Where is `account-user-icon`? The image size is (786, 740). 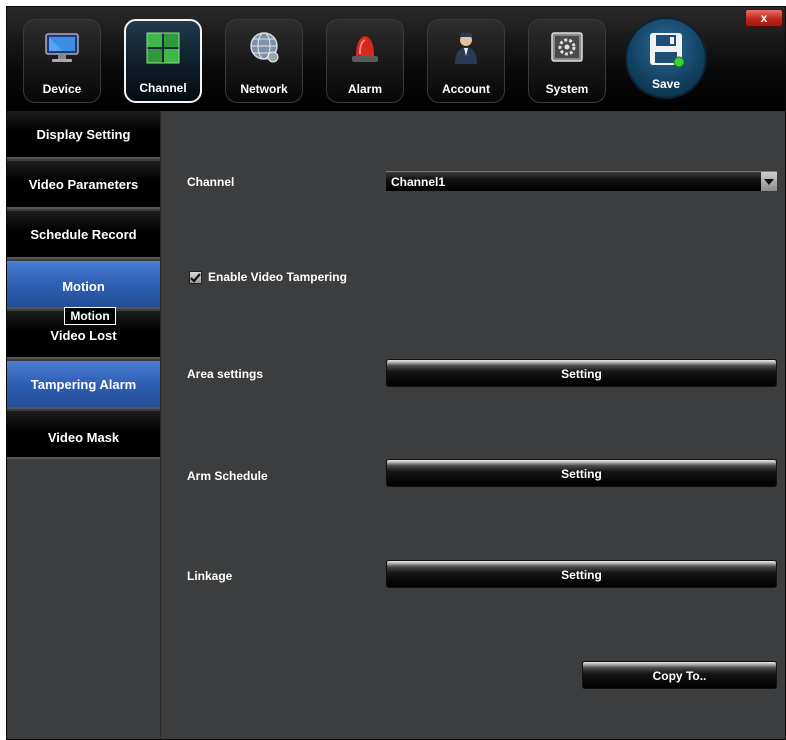
account-user-icon is located at coordinates (466, 48).